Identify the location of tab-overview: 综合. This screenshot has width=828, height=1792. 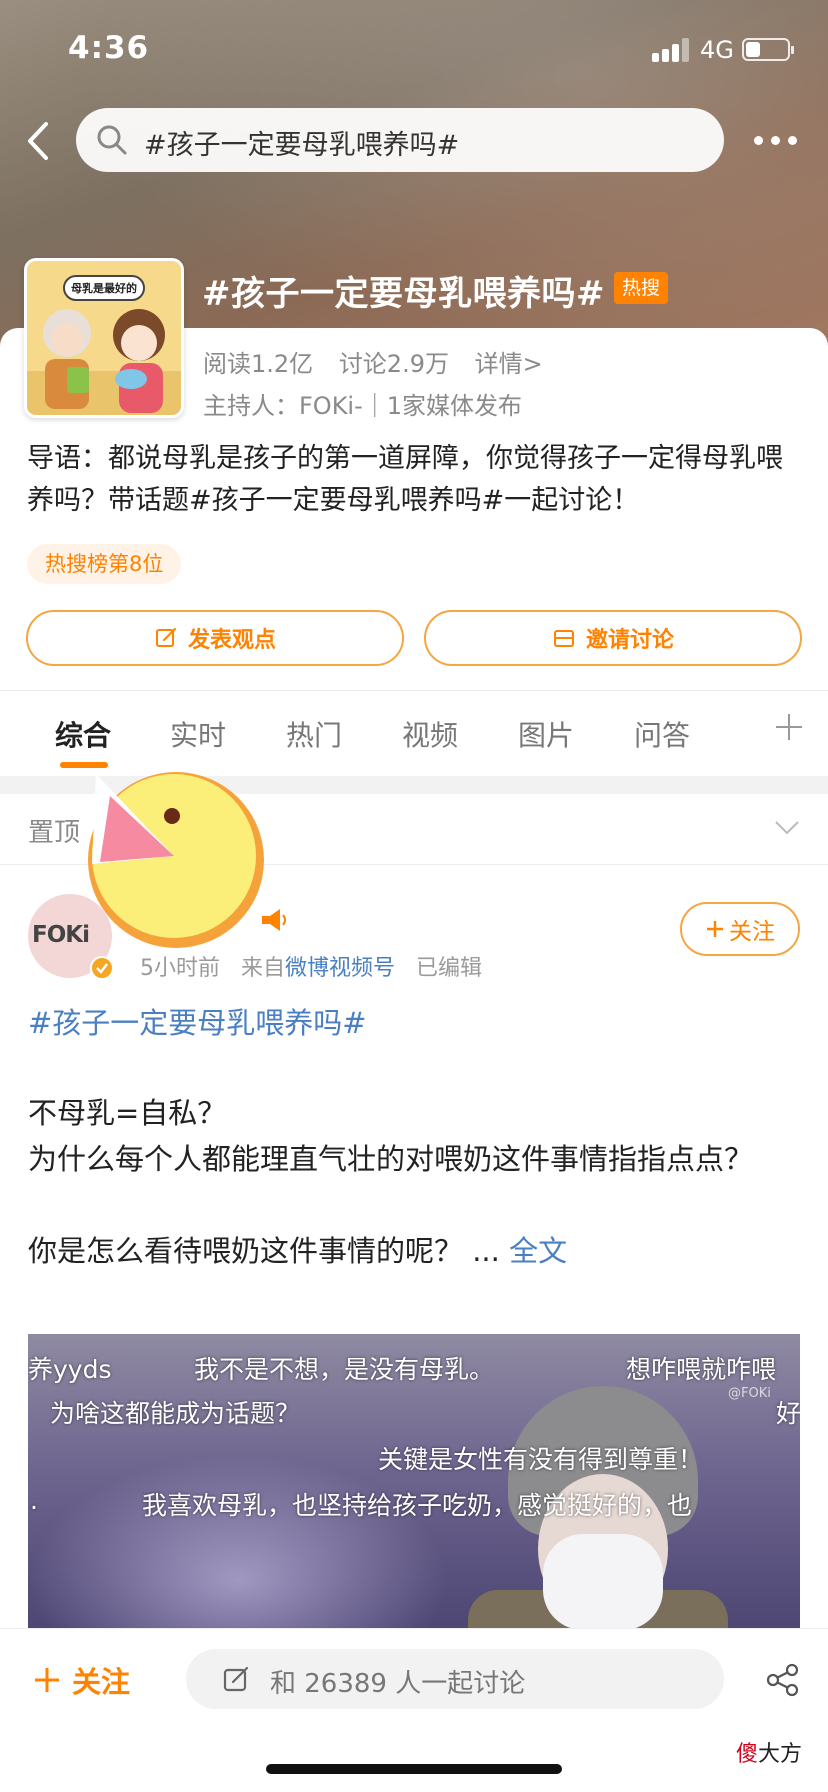
(83, 734).